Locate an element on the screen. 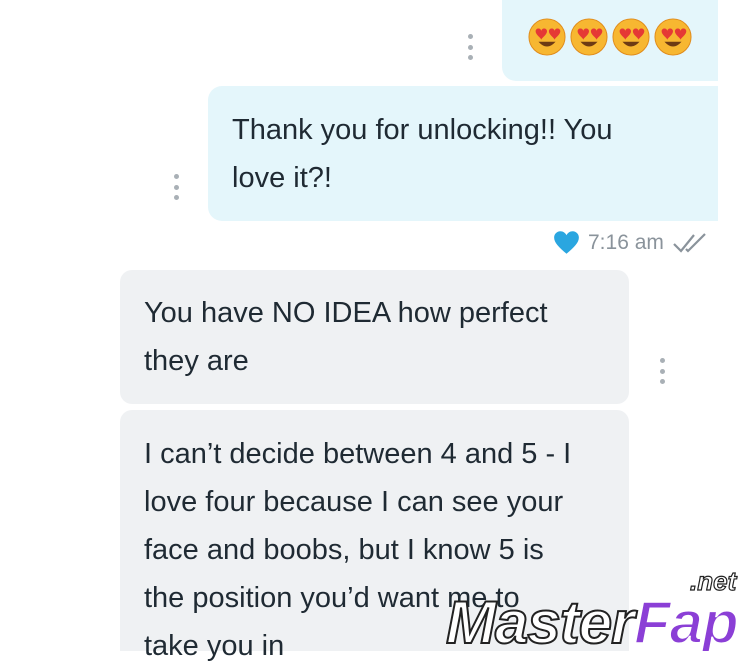 This screenshot has height=670, width=750. message-line: You have NO IDEA how perfect is located at coordinates (346, 313).